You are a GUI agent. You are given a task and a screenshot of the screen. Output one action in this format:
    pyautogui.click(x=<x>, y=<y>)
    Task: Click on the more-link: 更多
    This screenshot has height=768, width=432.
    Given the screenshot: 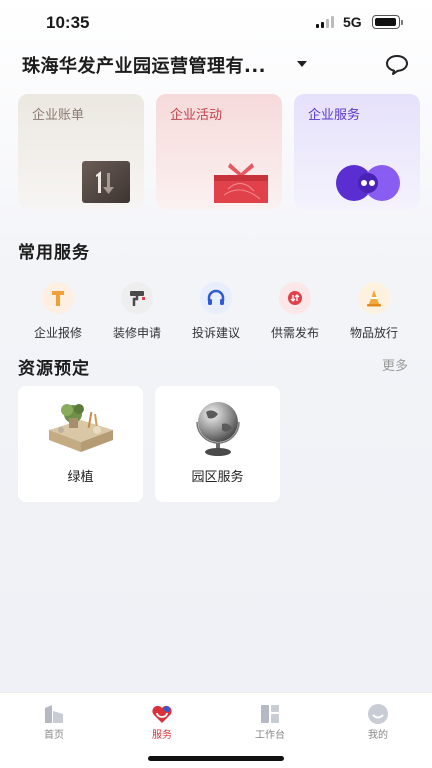 What is the action you would take?
    pyautogui.click(x=395, y=364)
    